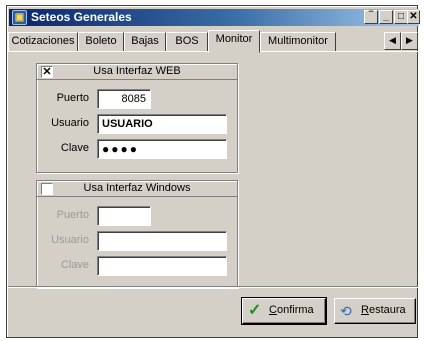 Image resolution: width=424 pixels, height=341 pixels. I want to click on web-clave-row: Clave ●●●●, so click(137, 149).